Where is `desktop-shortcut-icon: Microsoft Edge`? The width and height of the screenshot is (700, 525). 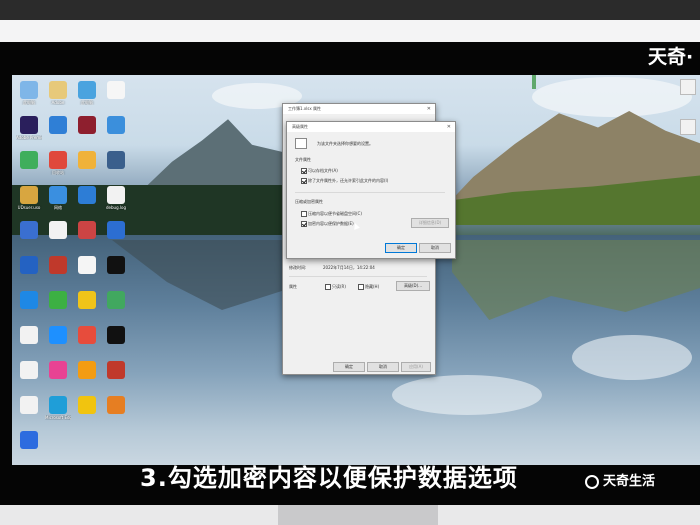 desktop-shortcut-icon: Microsoft Edge is located at coordinates (58, 408).